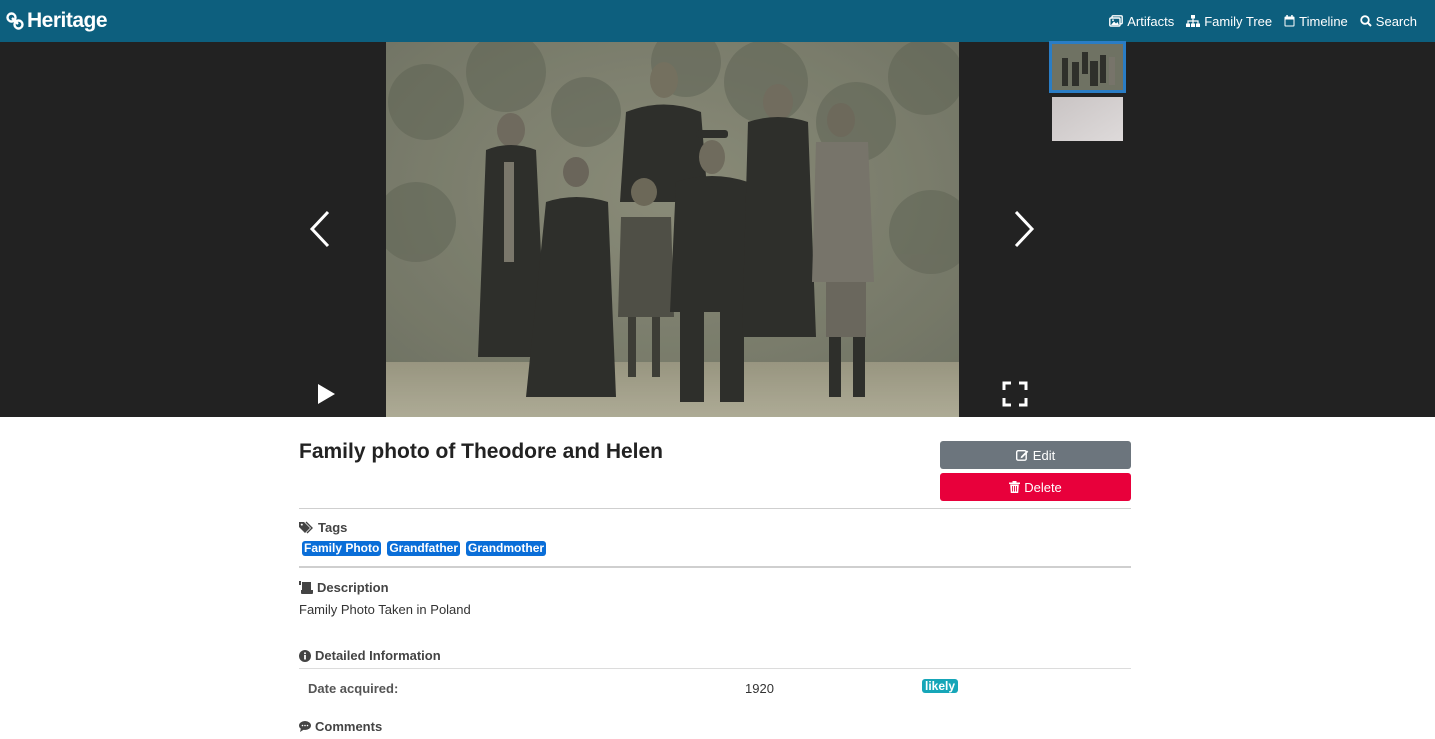 This screenshot has width=1435, height=739. Describe the element at coordinates (342, 548) in the screenshot. I see `tag-family-photo: Family Photo` at that location.